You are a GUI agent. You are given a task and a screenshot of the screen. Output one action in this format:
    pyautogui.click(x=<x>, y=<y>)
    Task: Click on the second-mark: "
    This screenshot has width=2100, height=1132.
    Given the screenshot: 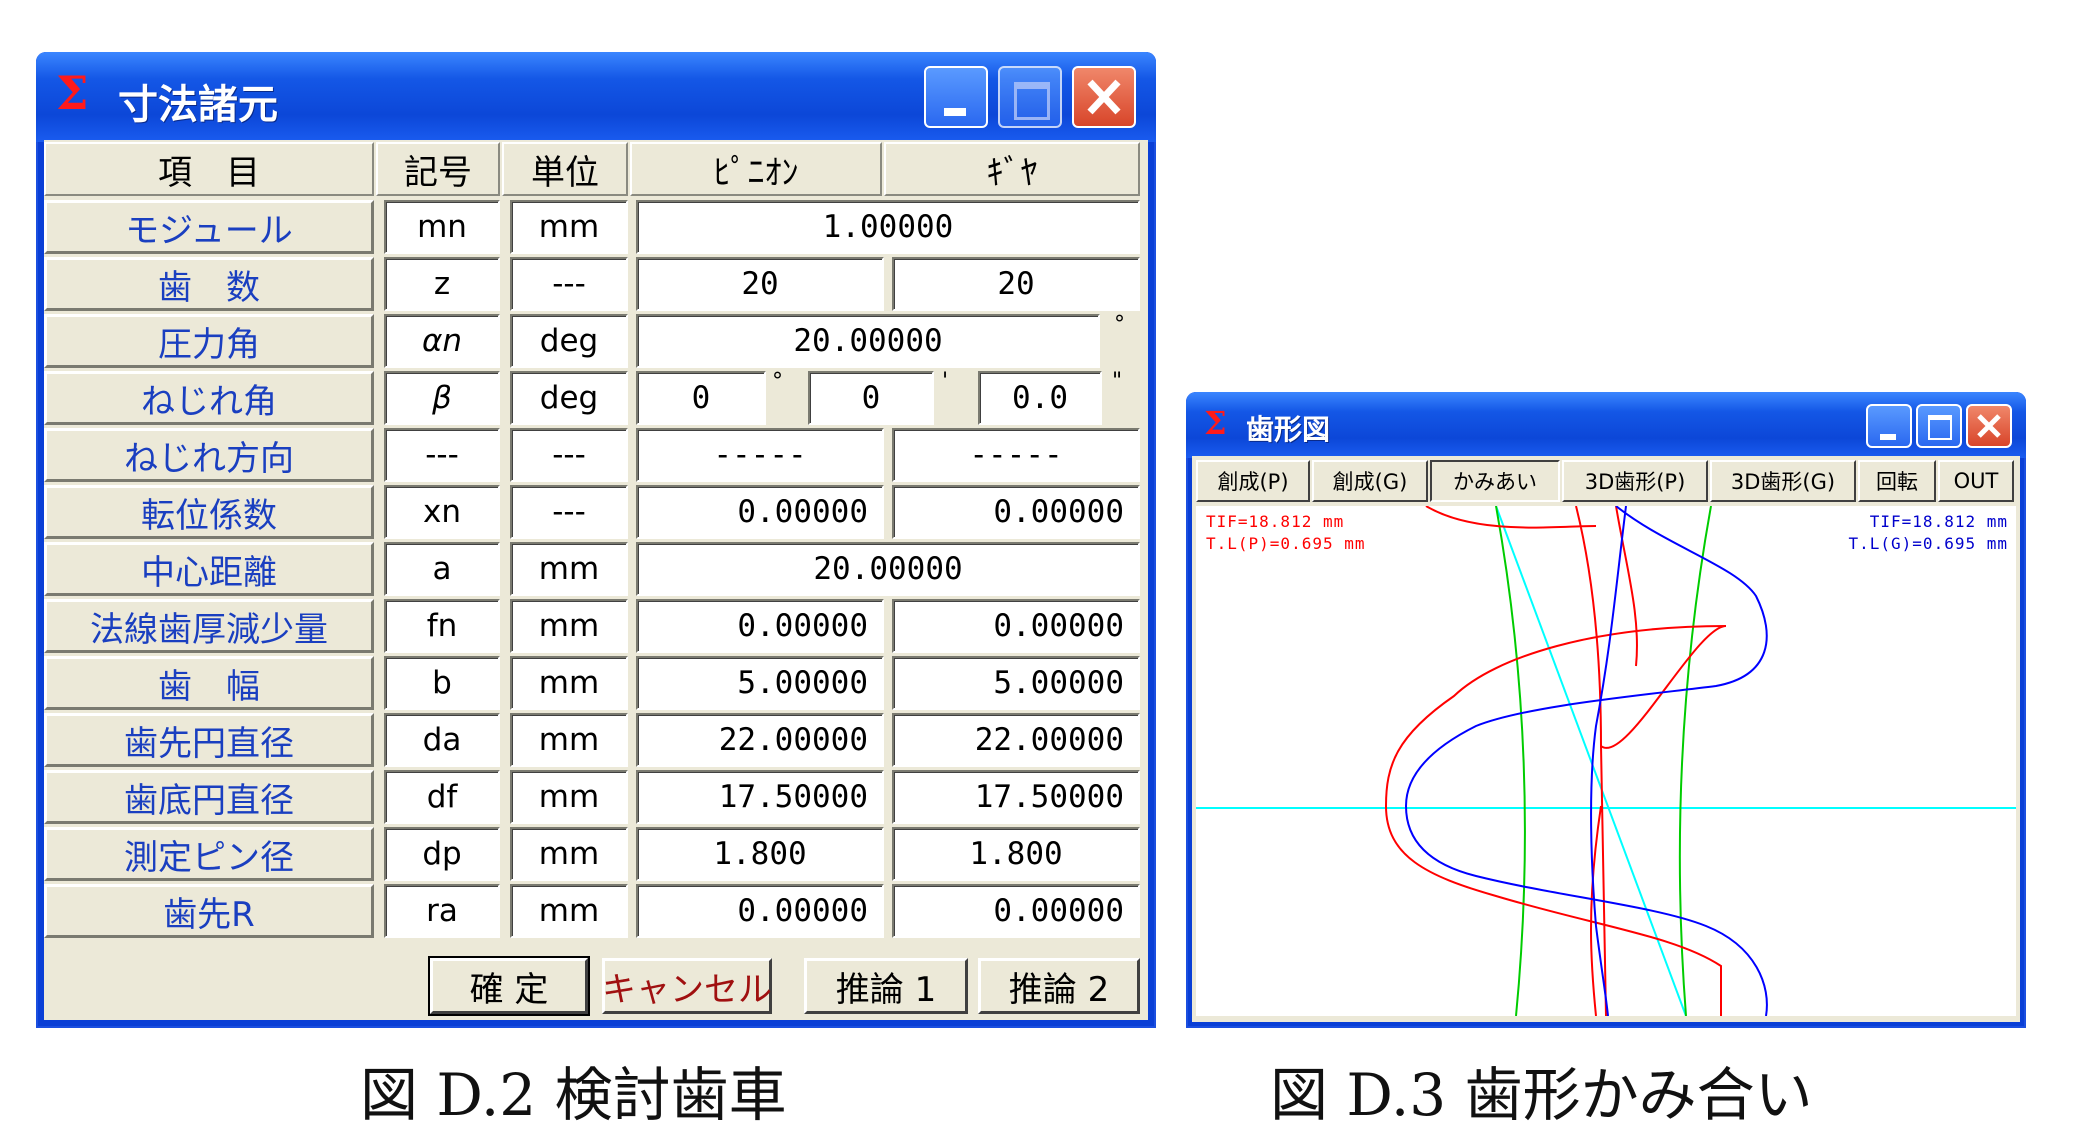 What is the action you would take?
    pyautogui.click(x=1117, y=381)
    